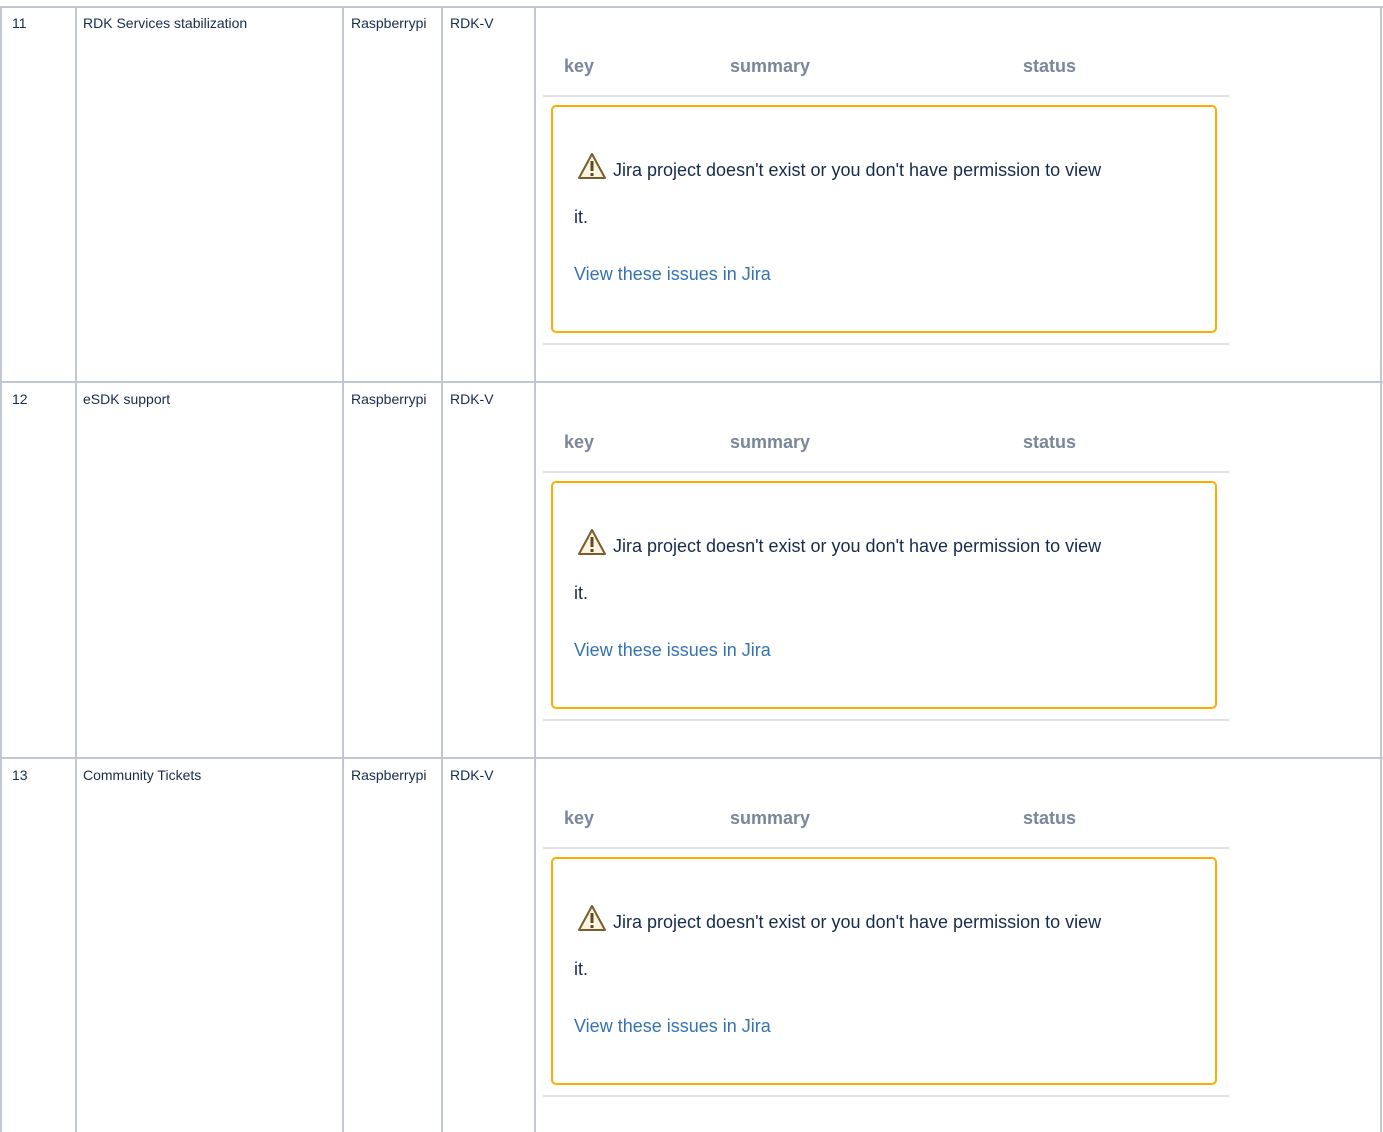 The image size is (1383, 1132). Describe the element at coordinates (165, 23) in the screenshot. I see `feature-name: RDK Services stabilization` at that location.